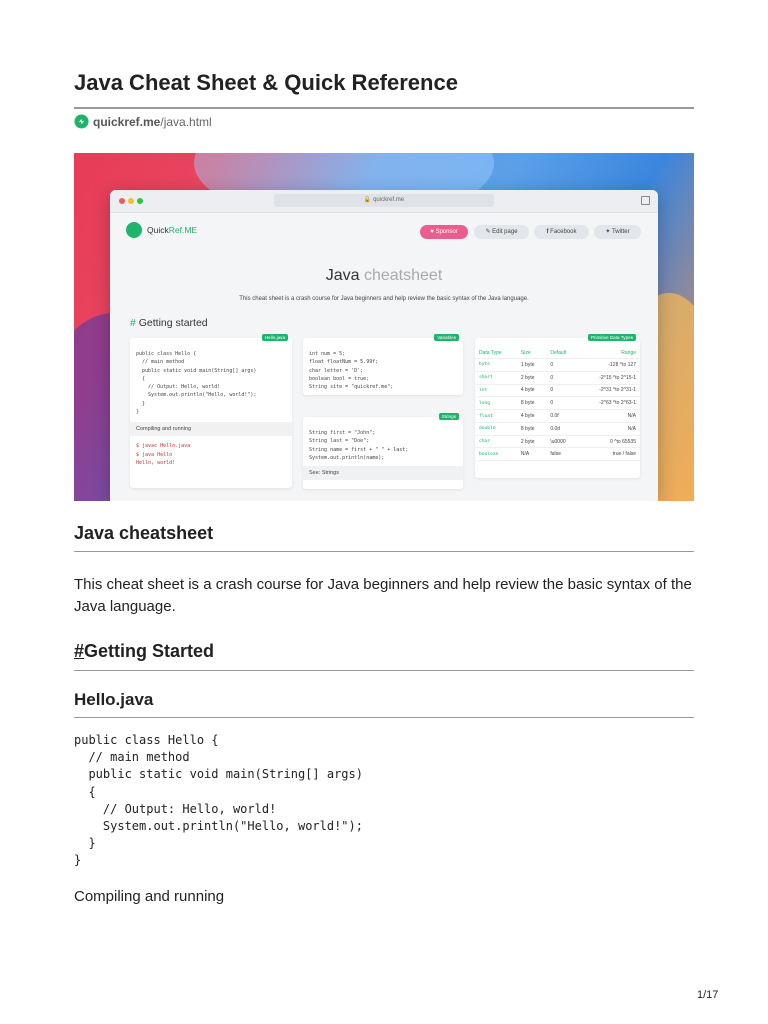  Describe the element at coordinates (186, 121) in the screenshot. I see `source-path: /java.html` at that location.